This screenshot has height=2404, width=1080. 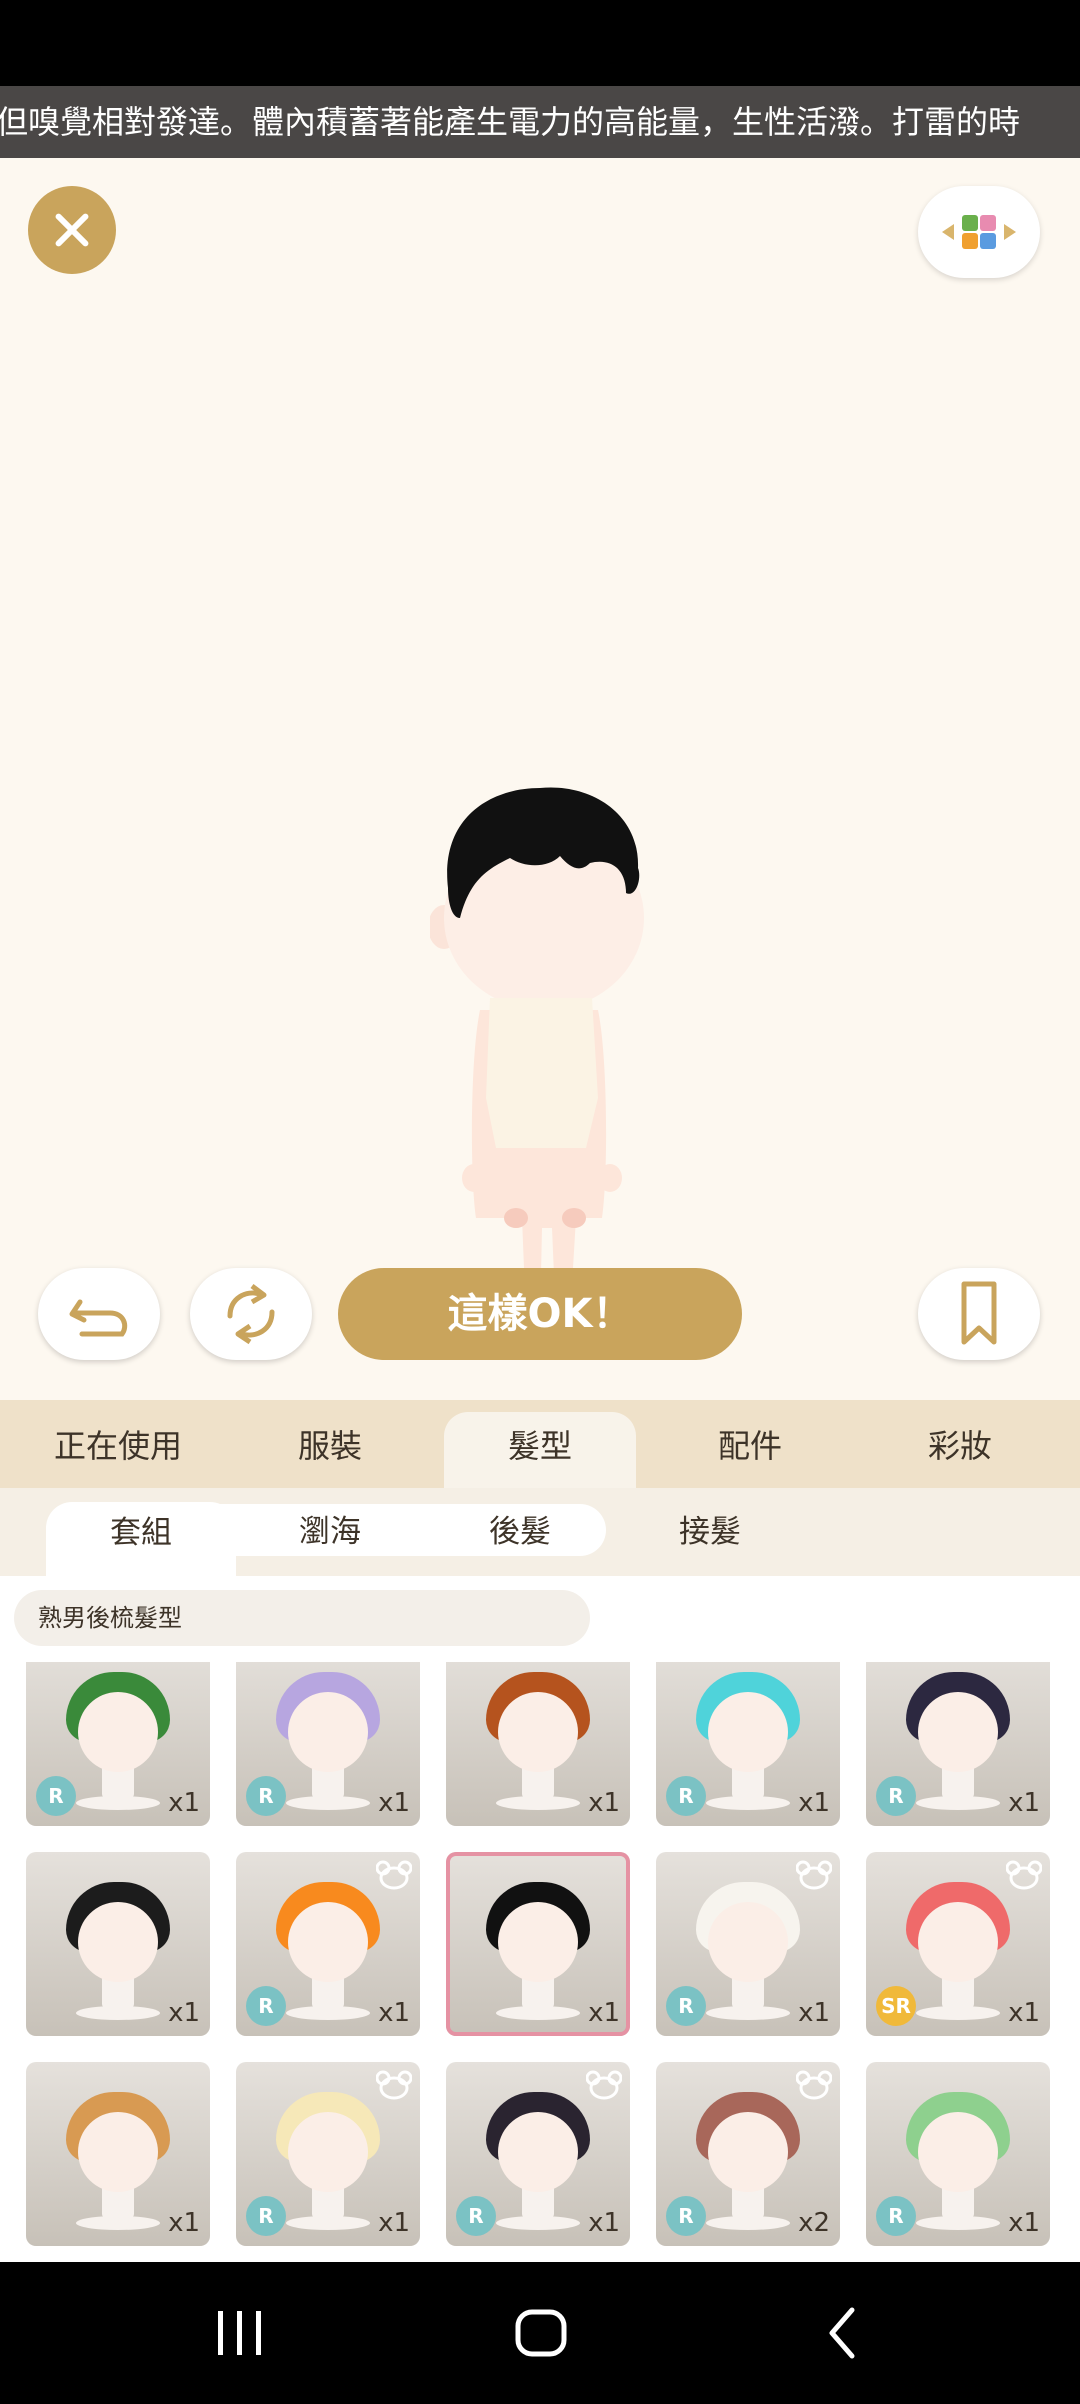 I want to click on avatar-preview, so click(x=537, y=1069).